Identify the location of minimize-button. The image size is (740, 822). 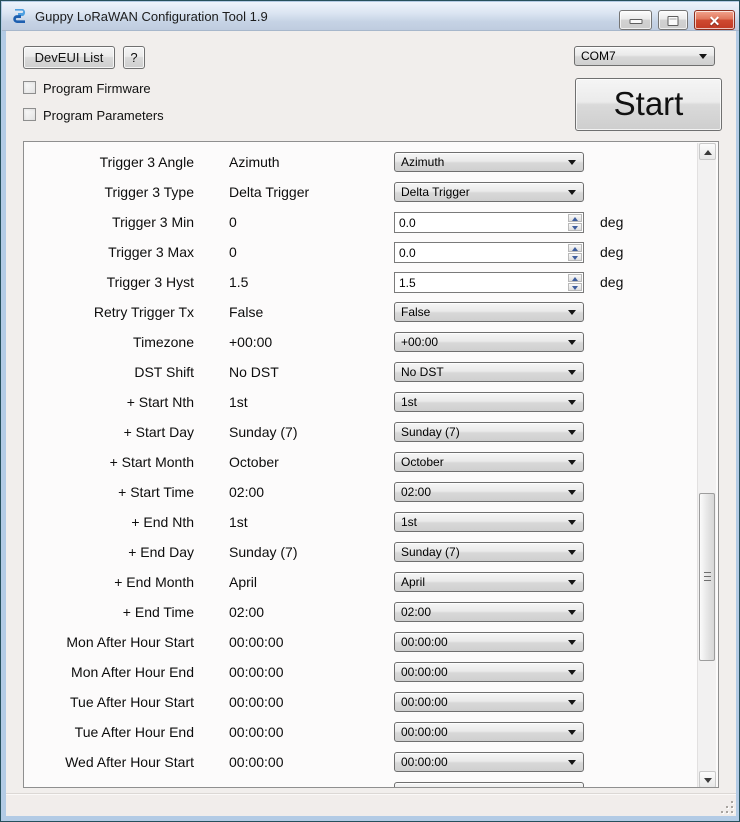
(635, 20).